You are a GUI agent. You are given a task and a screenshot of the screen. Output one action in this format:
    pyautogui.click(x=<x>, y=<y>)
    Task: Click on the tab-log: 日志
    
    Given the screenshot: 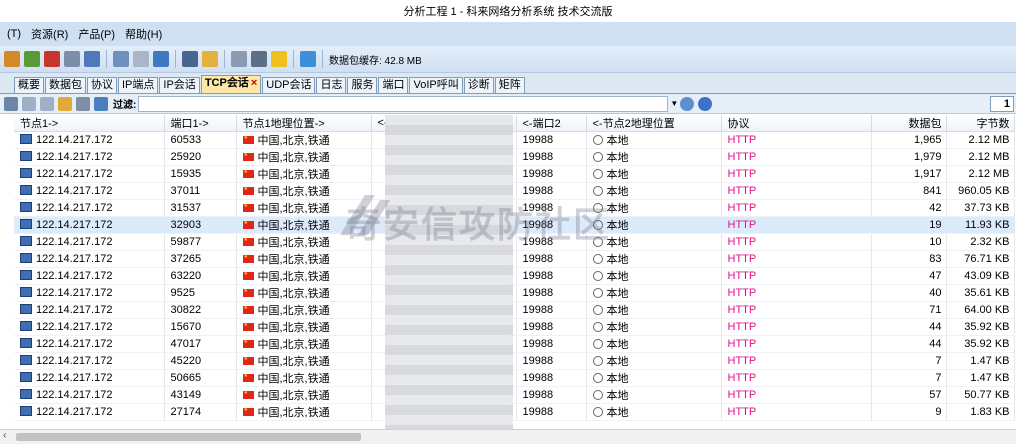 What is the action you would take?
    pyautogui.click(x=331, y=85)
    